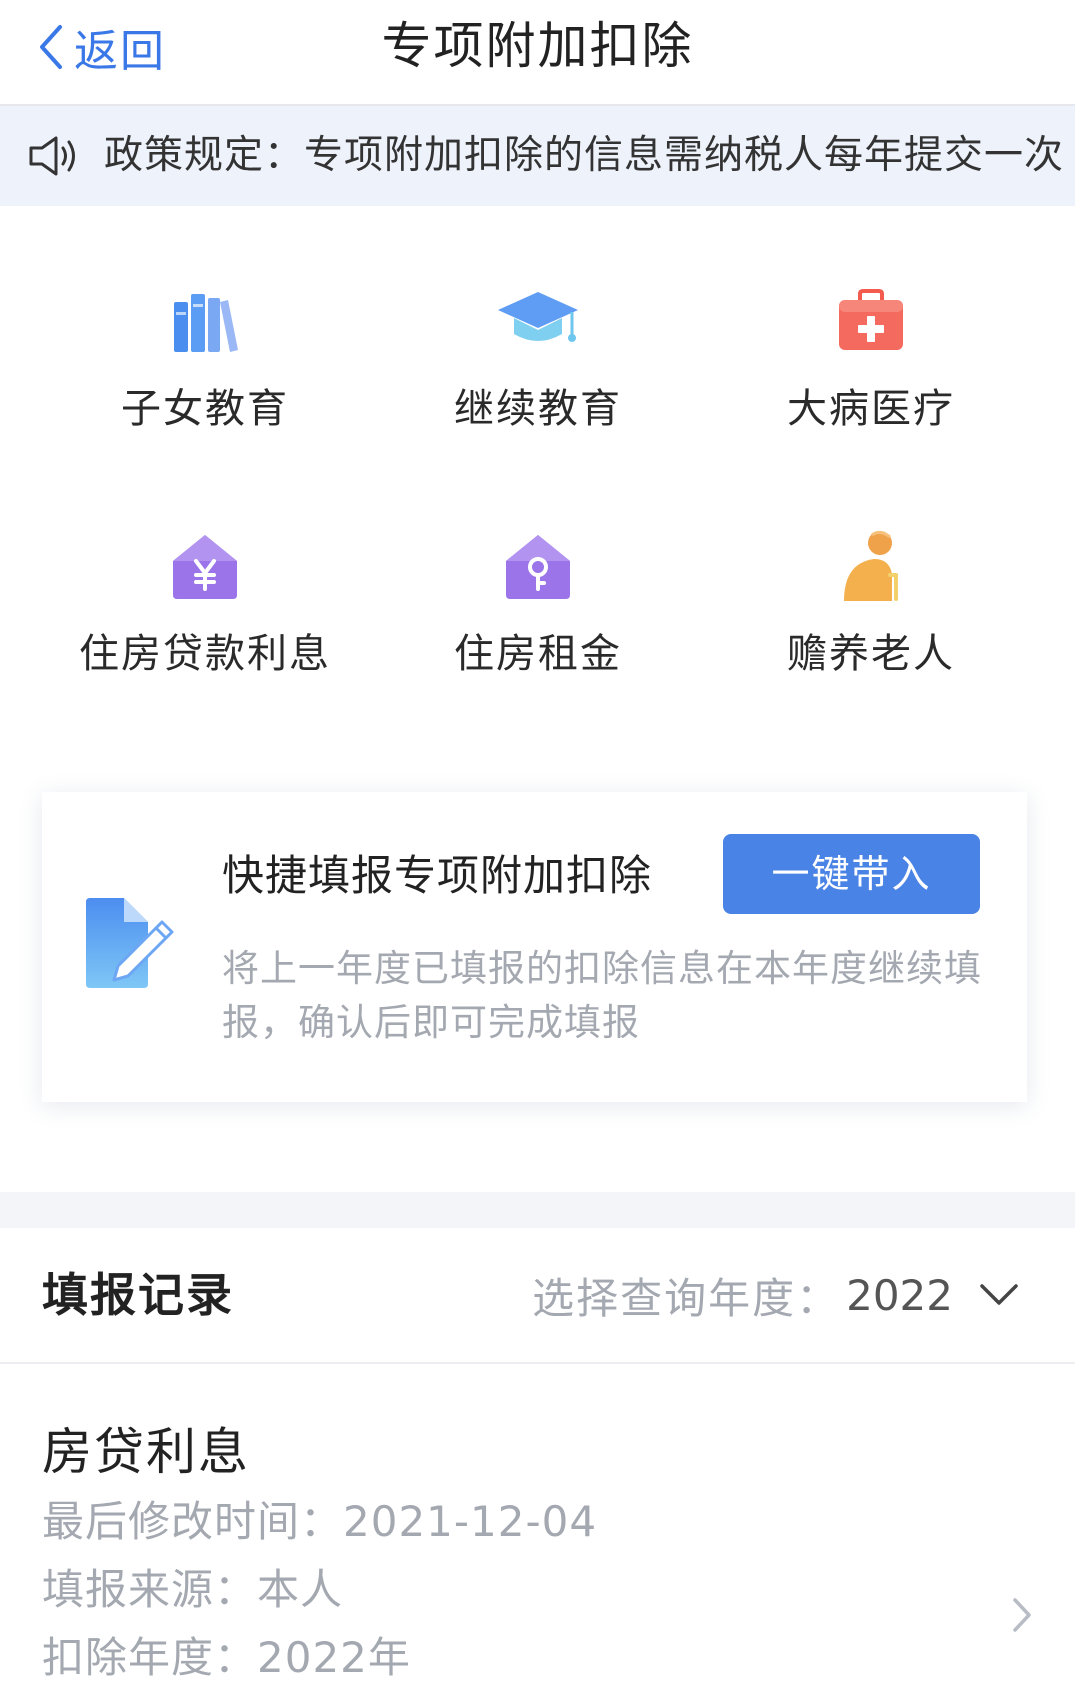 This screenshot has height=1686, width=1075. What do you see at coordinates (205, 621) in the screenshot?
I see `category-housing-loan-interest: 住房贷款利息` at bounding box center [205, 621].